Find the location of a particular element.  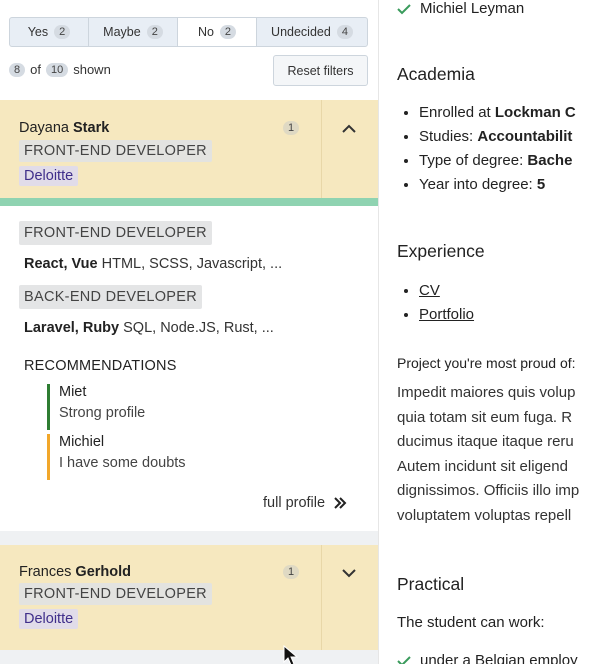

recommendations-heading: RECOMMENDATIONS is located at coordinates (100, 366).